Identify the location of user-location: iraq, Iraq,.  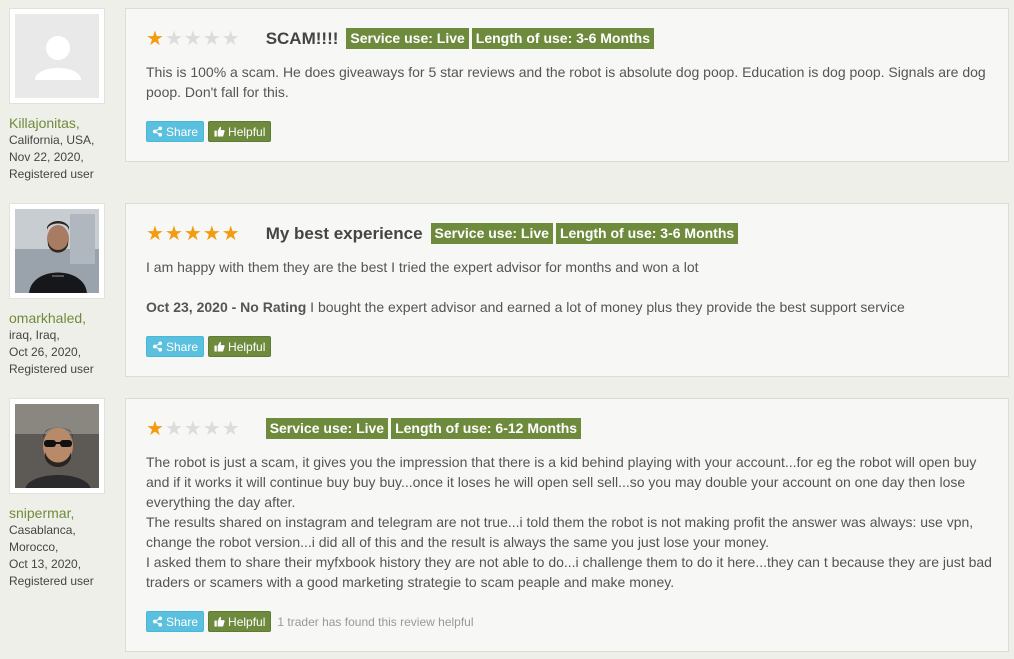
(34, 335).